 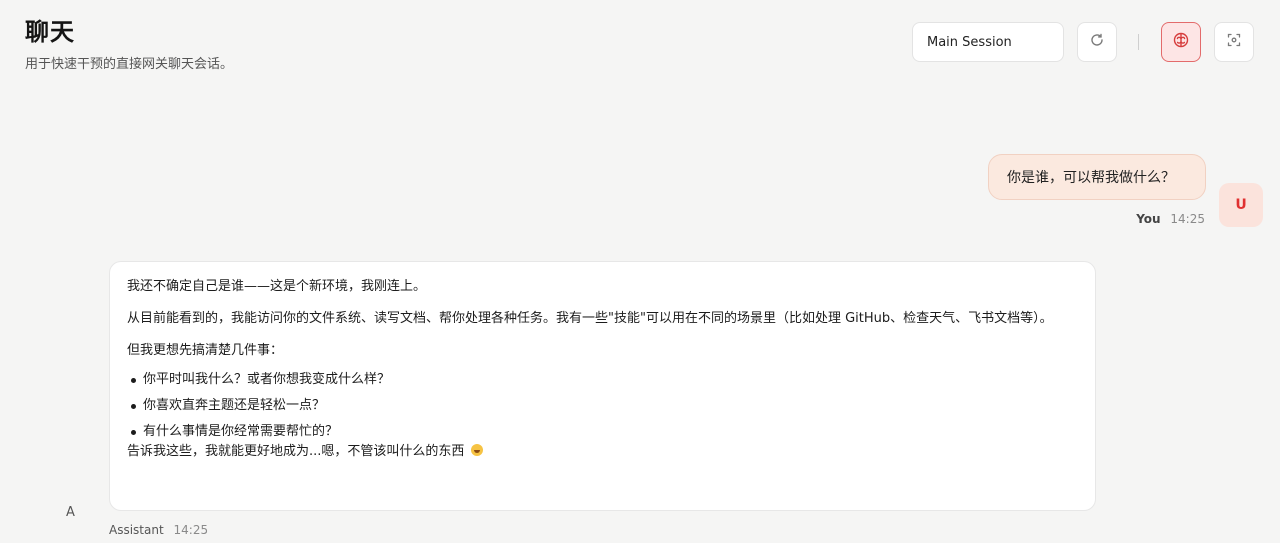 I want to click on page-title: 聊天, so click(x=50, y=32).